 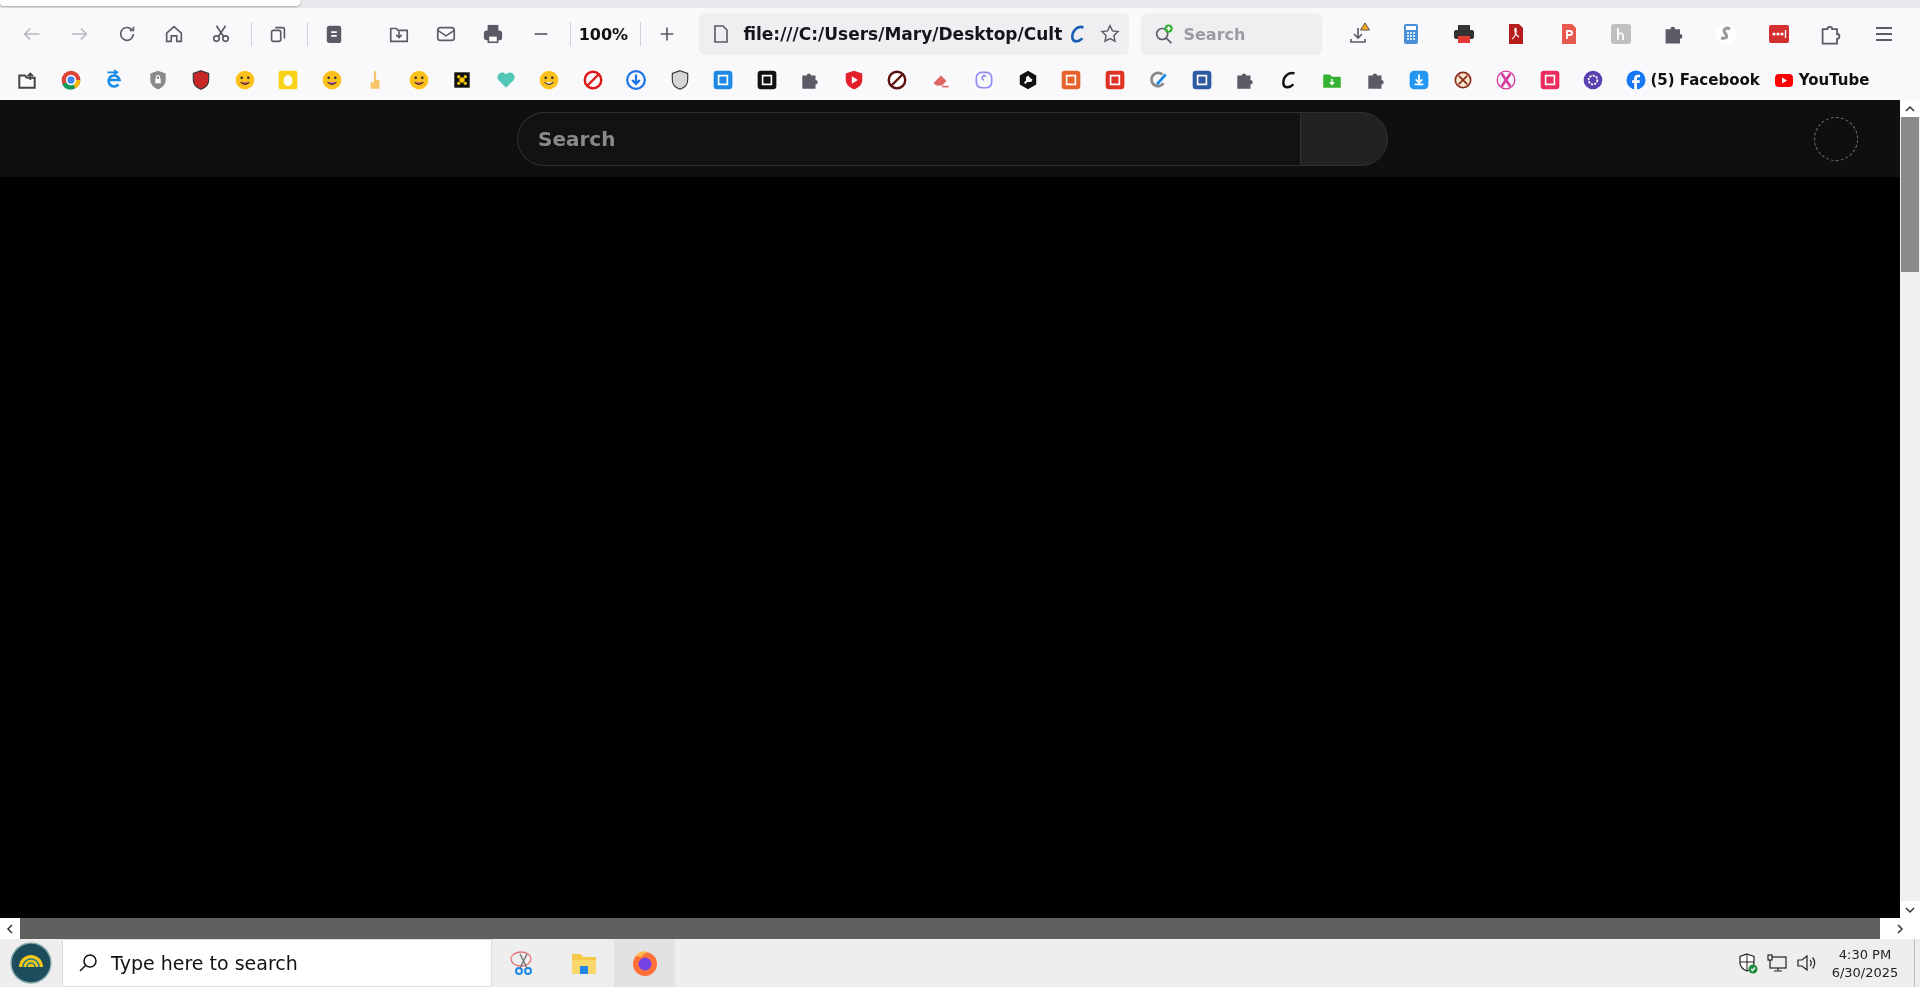 I want to click on star-icon, so click(x=1110, y=34).